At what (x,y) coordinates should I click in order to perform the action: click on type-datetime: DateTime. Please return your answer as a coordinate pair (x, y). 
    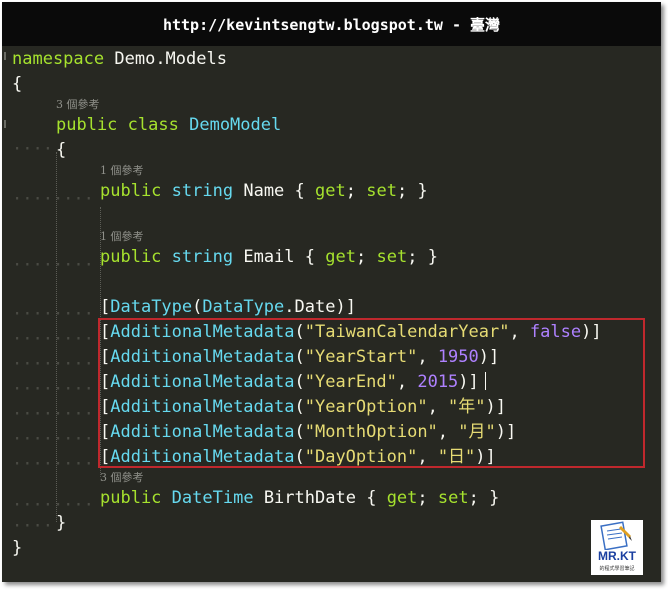
    Looking at the image, I should click on (212, 498).